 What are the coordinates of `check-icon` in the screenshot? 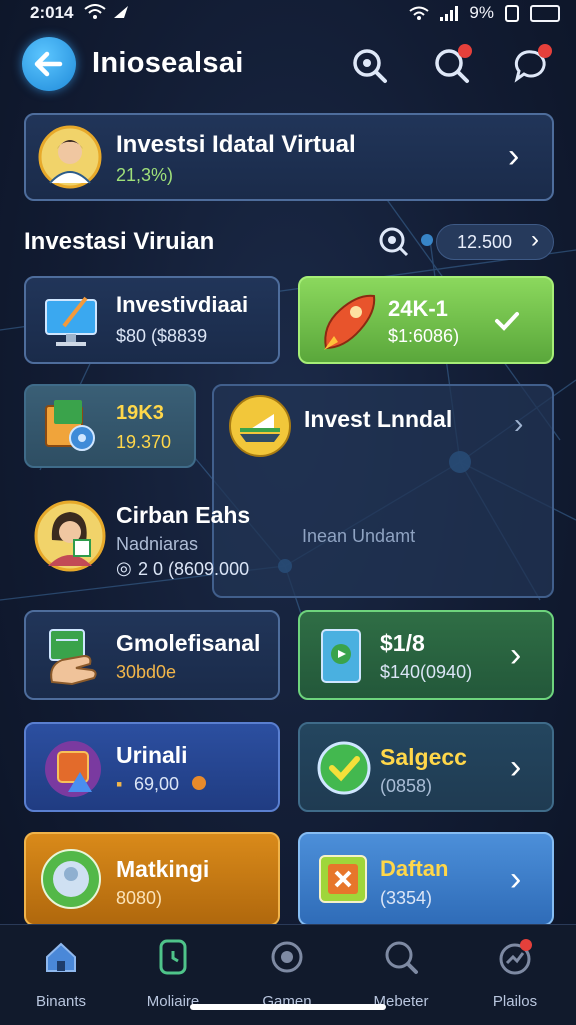 It's located at (507, 321).